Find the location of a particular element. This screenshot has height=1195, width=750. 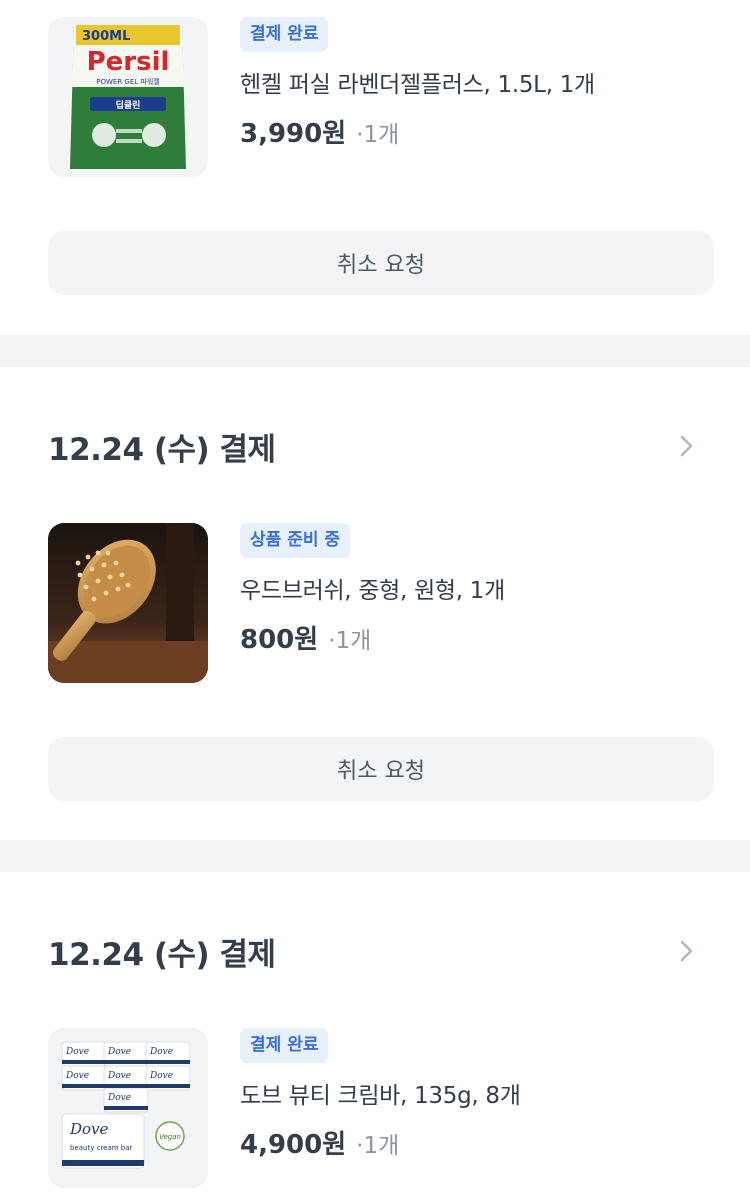

svg-text: POWER GEL 파워젤 is located at coordinates (127, 81).